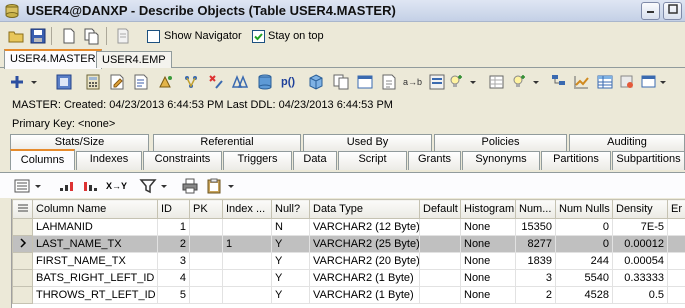 This screenshot has height=308, width=685. Describe the element at coordinates (648, 160) in the screenshot. I see `tab-subpartitions: Subpartitions` at that location.